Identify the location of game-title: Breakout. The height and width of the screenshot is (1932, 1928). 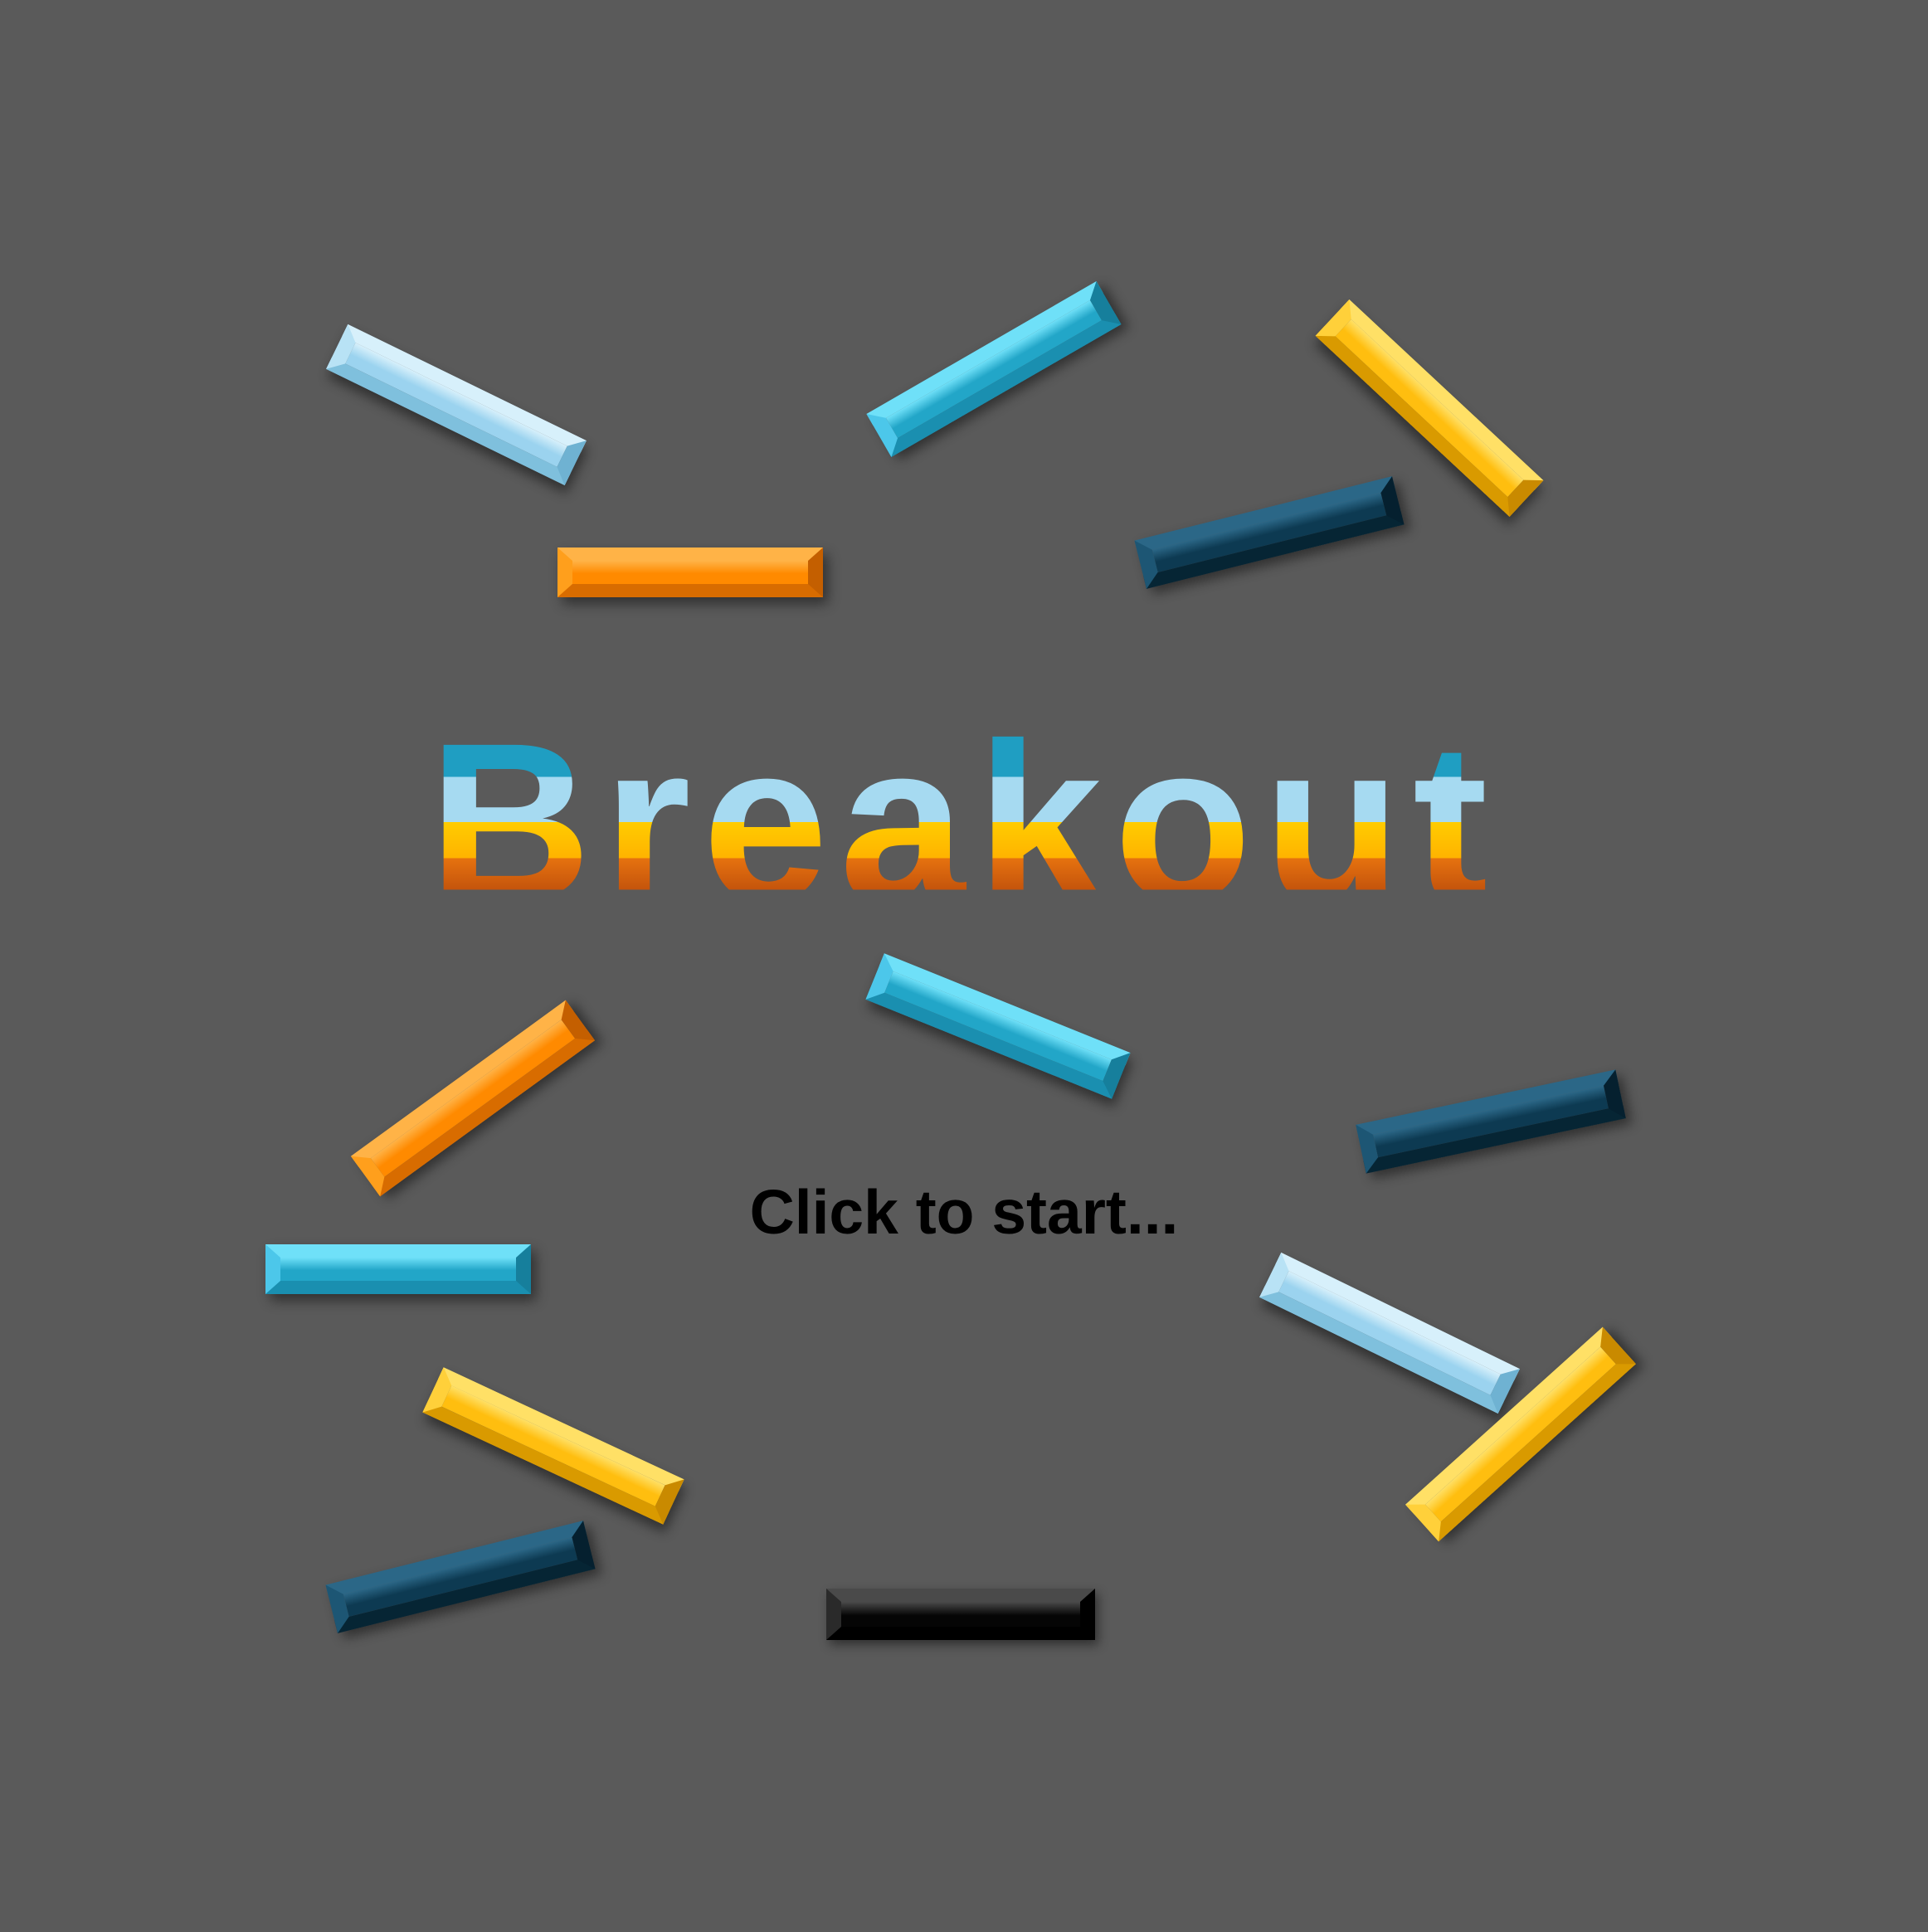
(964, 822).